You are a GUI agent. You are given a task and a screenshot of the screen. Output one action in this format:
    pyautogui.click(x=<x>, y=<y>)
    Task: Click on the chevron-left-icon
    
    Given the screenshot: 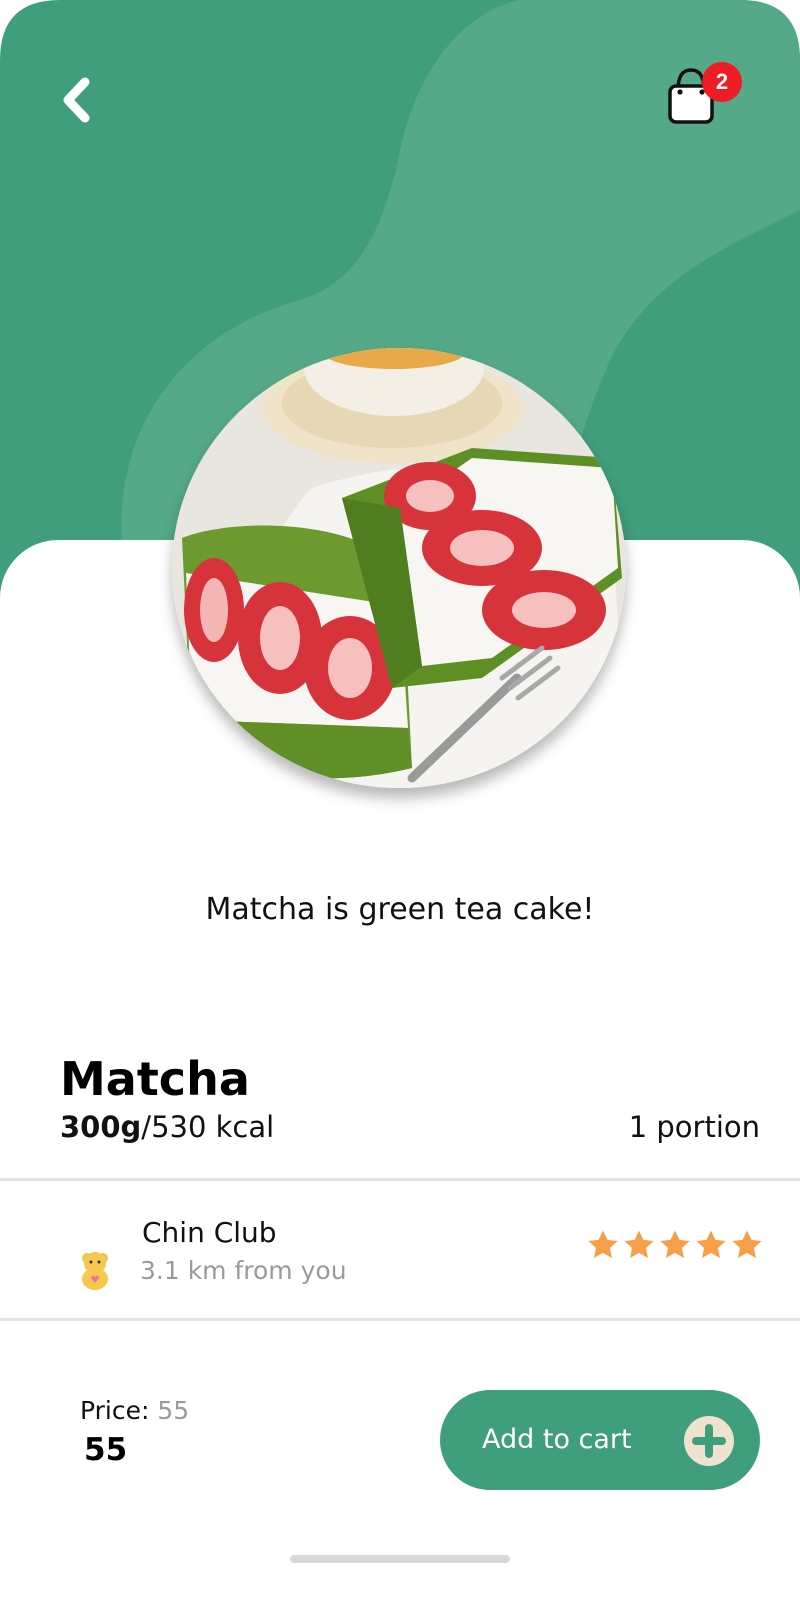 What is the action you would take?
    pyautogui.click(x=76, y=100)
    